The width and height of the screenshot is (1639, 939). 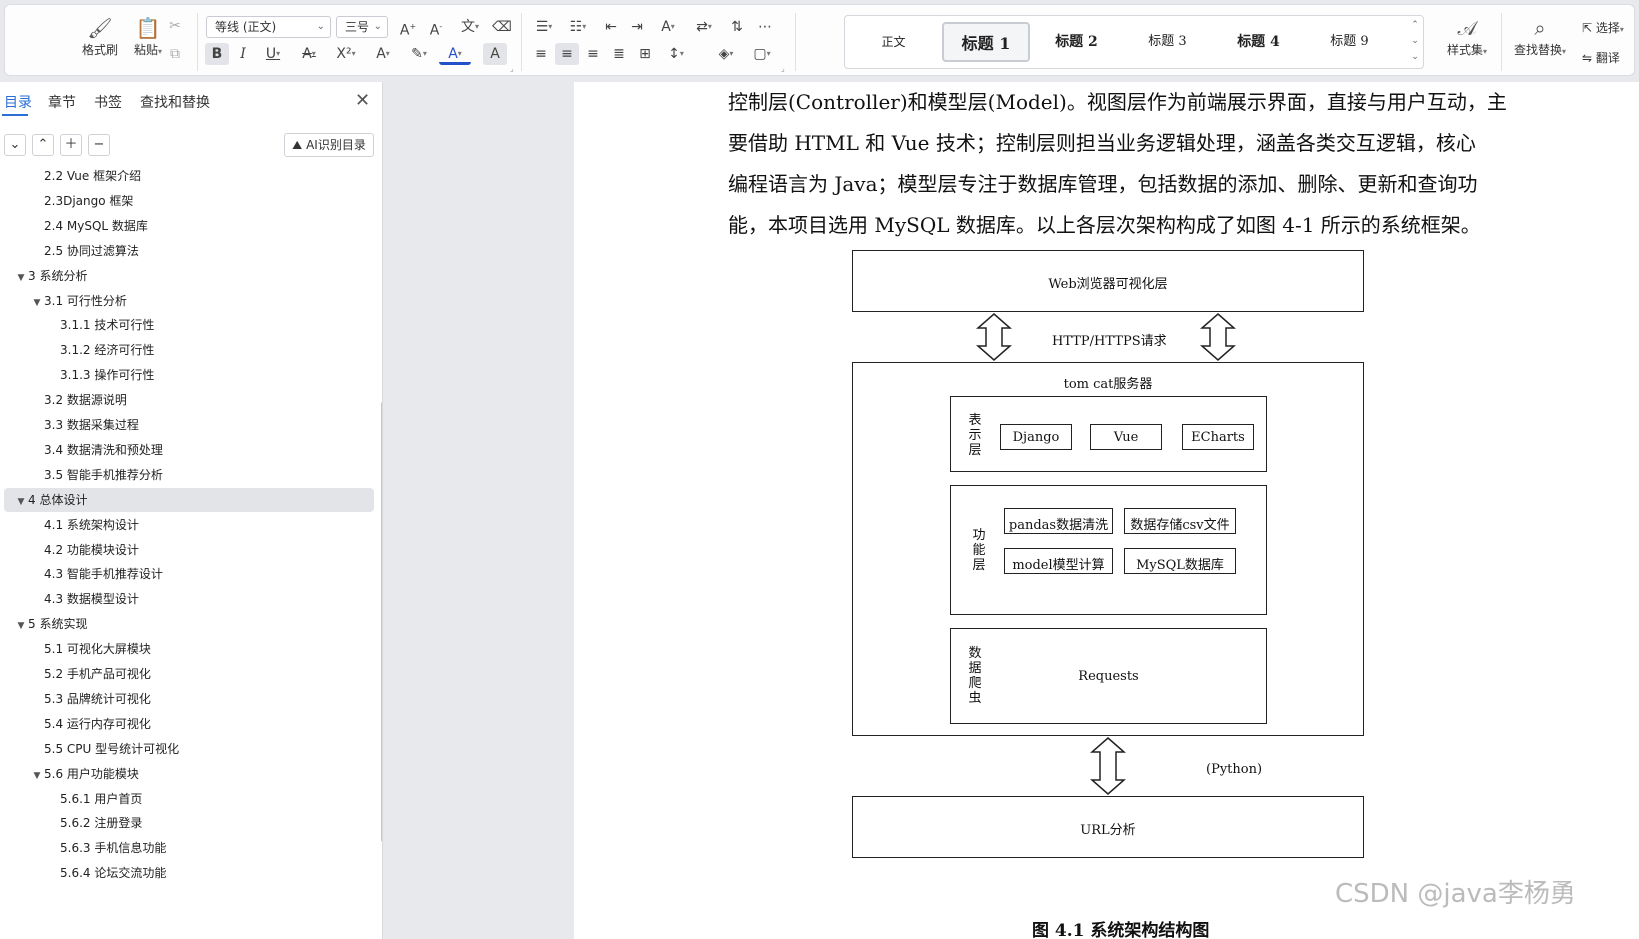 What do you see at coordinates (726, 54) in the screenshot?
I see `shading-icon: ◈▾` at bounding box center [726, 54].